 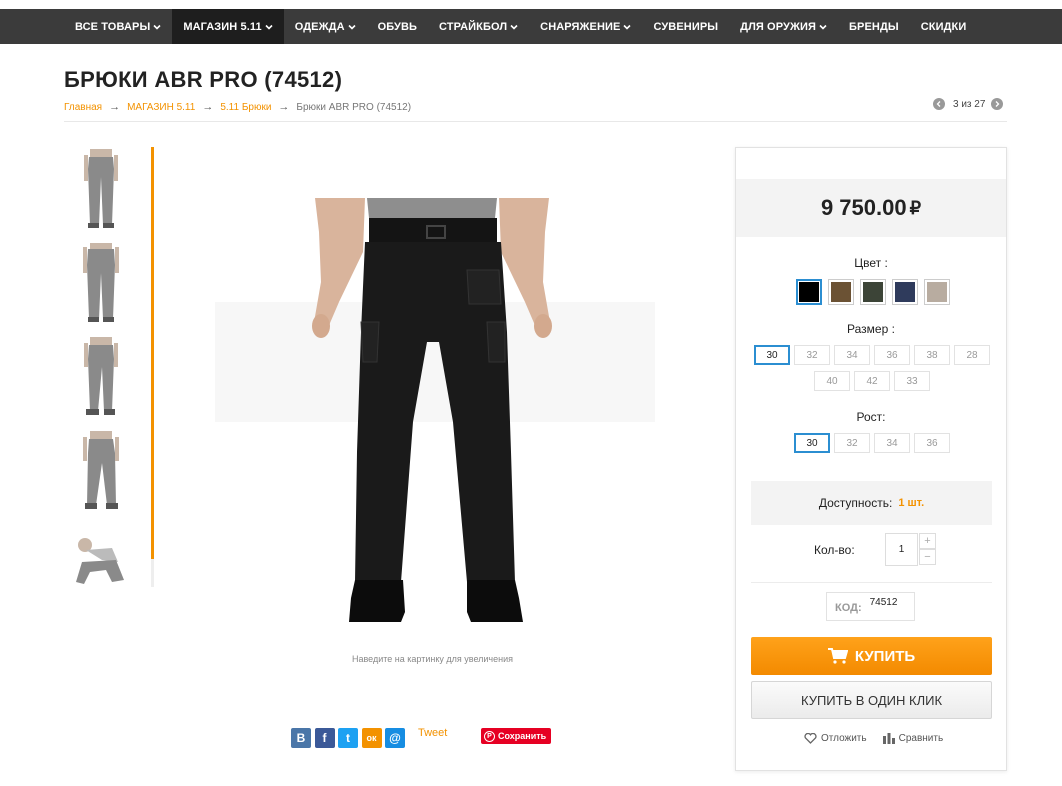 What do you see at coordinates (83, 107) in the screenshot?
I see `breadcrumb-home: Главная` at bounding box center [83, 107].